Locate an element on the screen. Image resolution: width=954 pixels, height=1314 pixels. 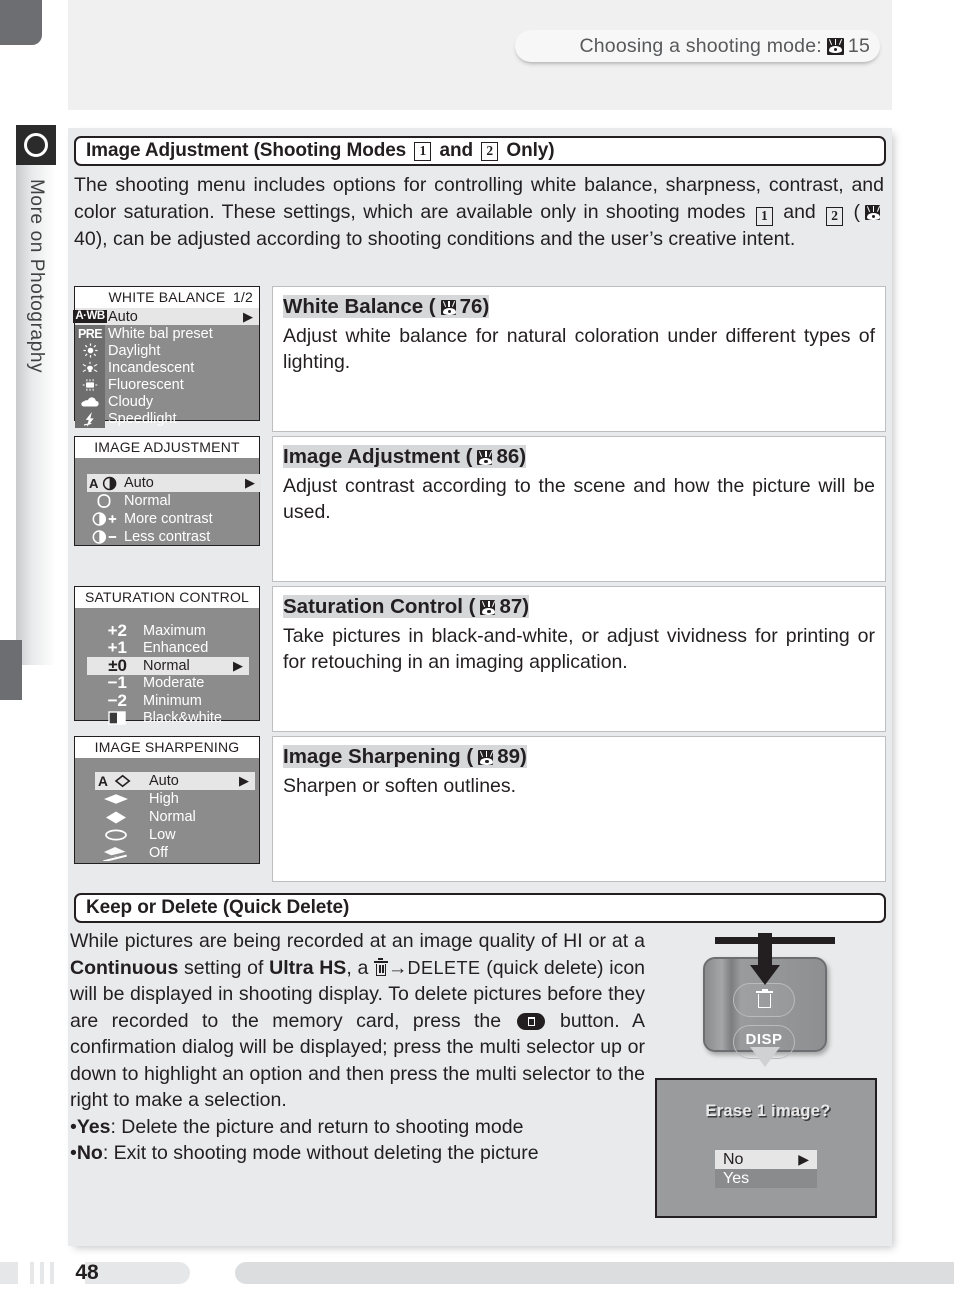
mode-badge-2: 2 is located at coordinates (490, 151).